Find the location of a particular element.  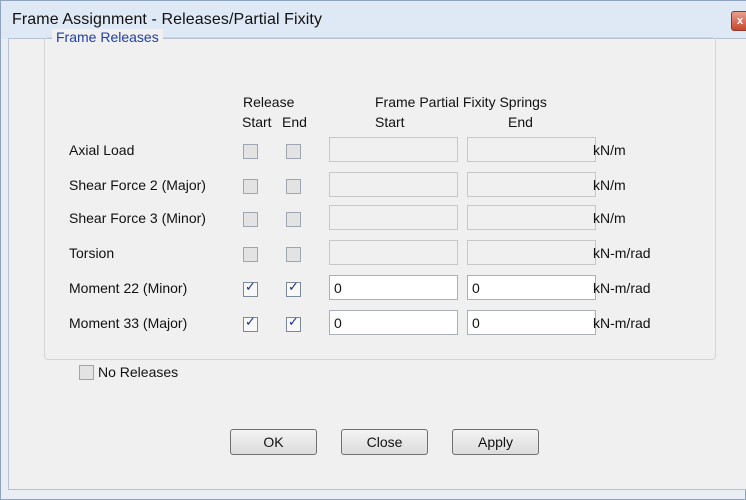

release-end-checkbox-moment-22-minor is located at coordinates (293, 288).